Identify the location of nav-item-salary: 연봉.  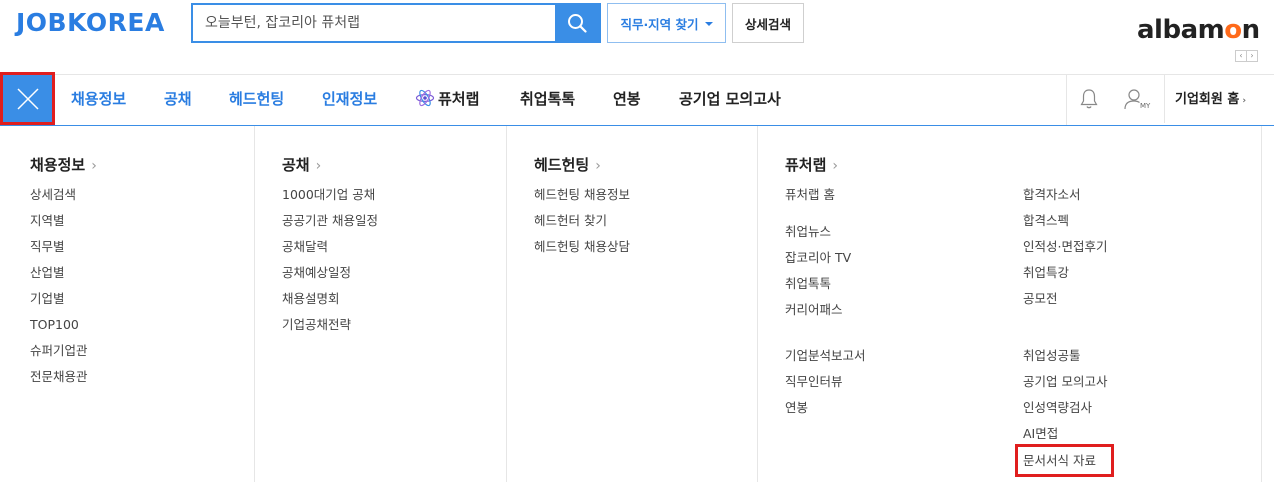
(627, 99).